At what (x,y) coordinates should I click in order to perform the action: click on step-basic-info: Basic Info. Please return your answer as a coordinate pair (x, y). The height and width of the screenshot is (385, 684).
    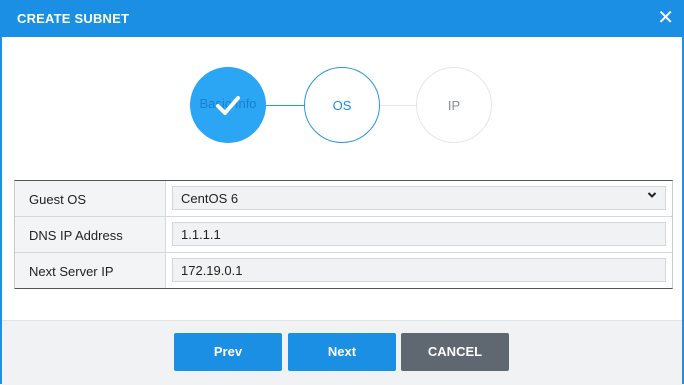
    Looking at the image, I should click on (228, 105).